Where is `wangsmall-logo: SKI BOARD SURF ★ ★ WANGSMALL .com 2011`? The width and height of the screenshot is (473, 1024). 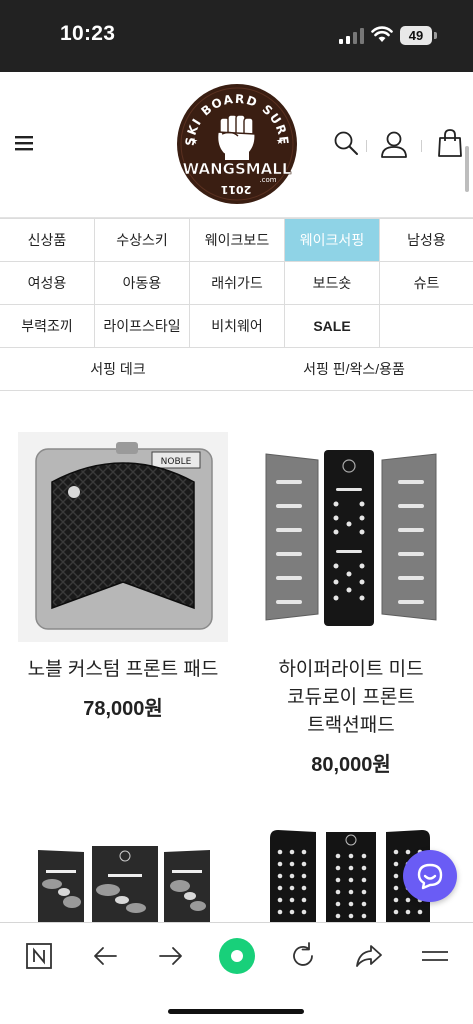
wangsmall-logo: SKI BOARD SURF ★ ★ WANGSMALL .com 2011 is located at coordinates (237, 146).